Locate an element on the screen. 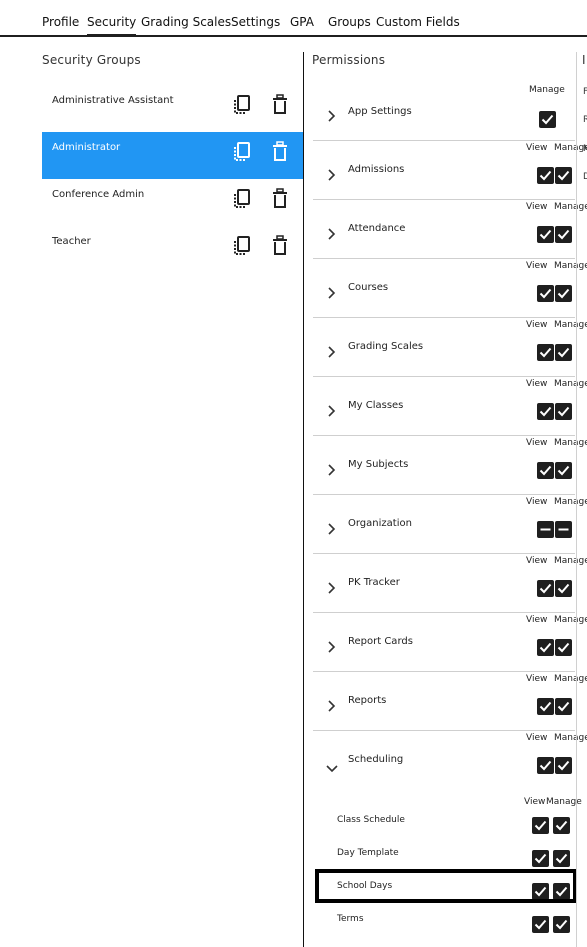  permission-label: Reports is located at coordinates (367, 700).